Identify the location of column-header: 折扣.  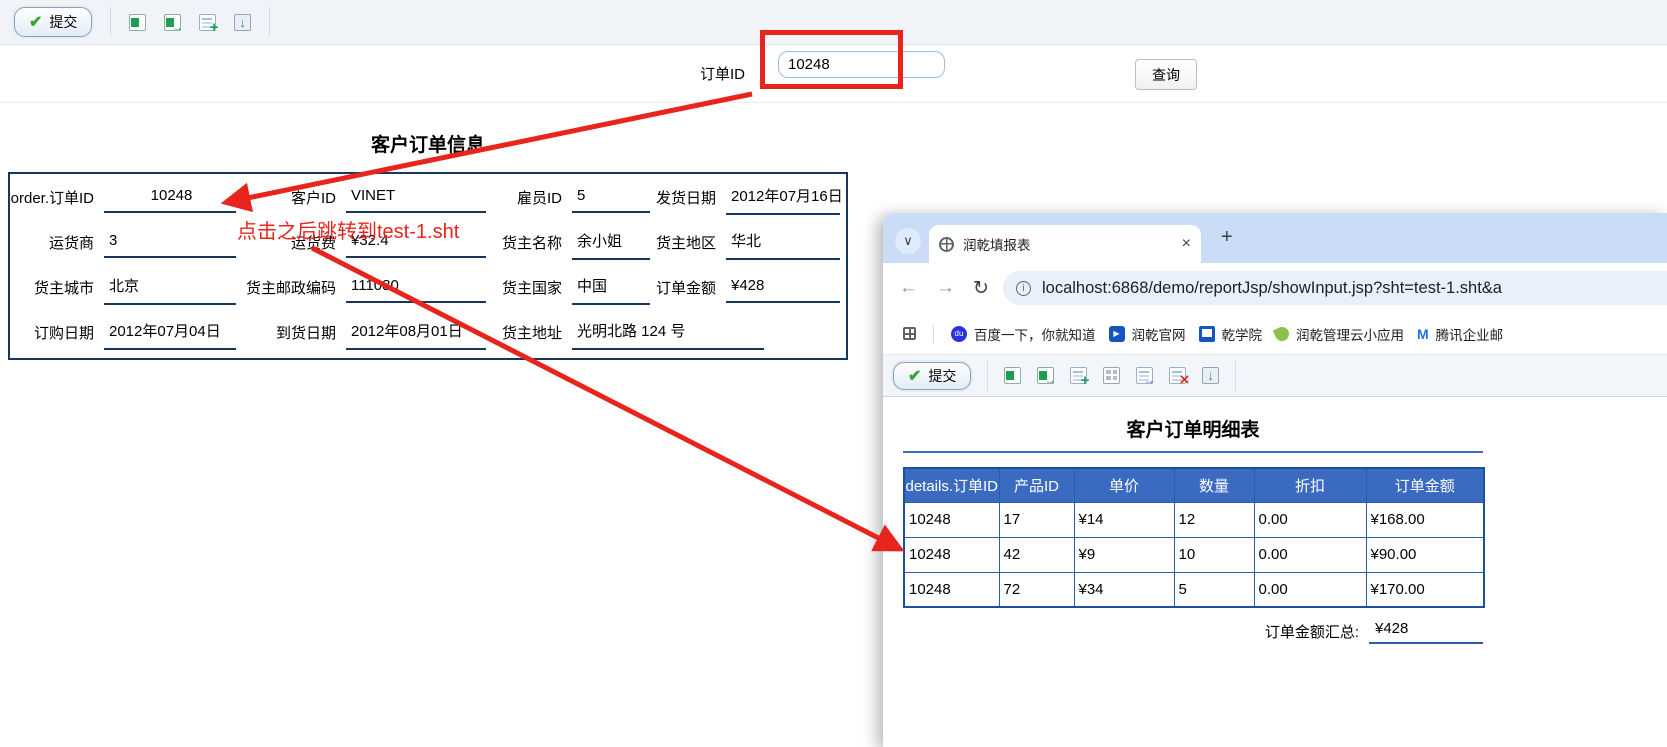
(1310, 485).